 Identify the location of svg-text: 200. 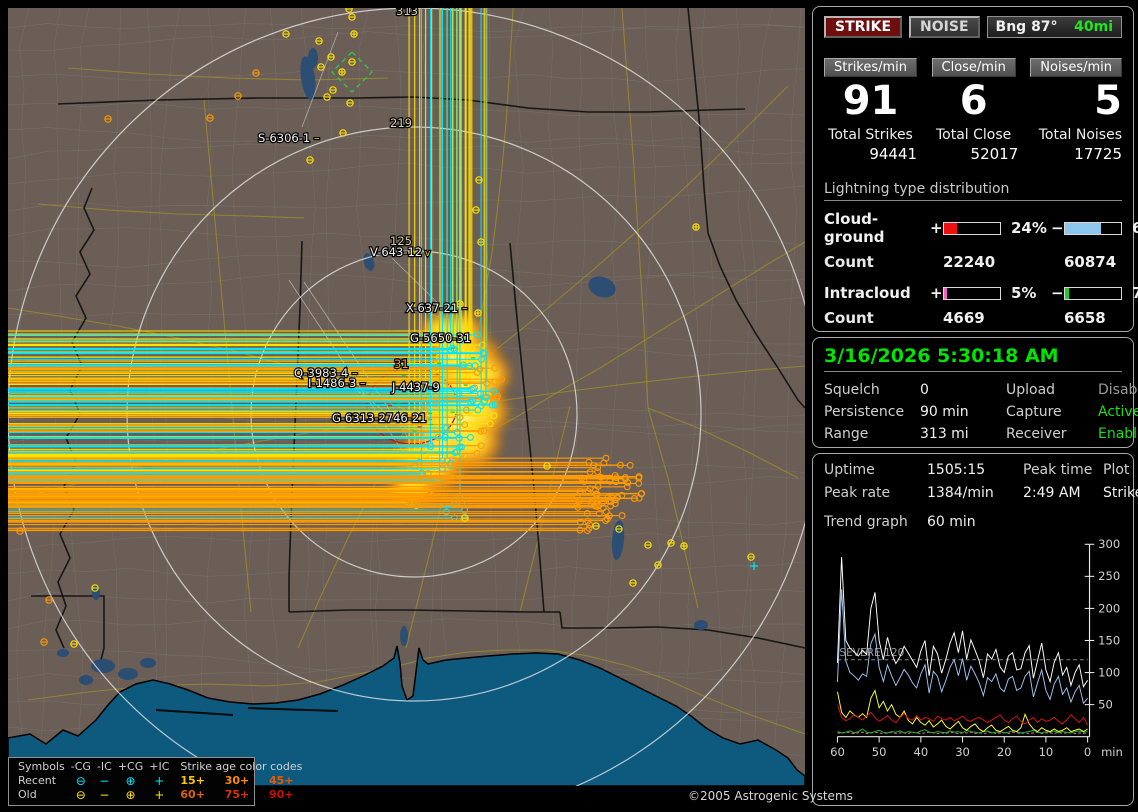
(1109, 608).